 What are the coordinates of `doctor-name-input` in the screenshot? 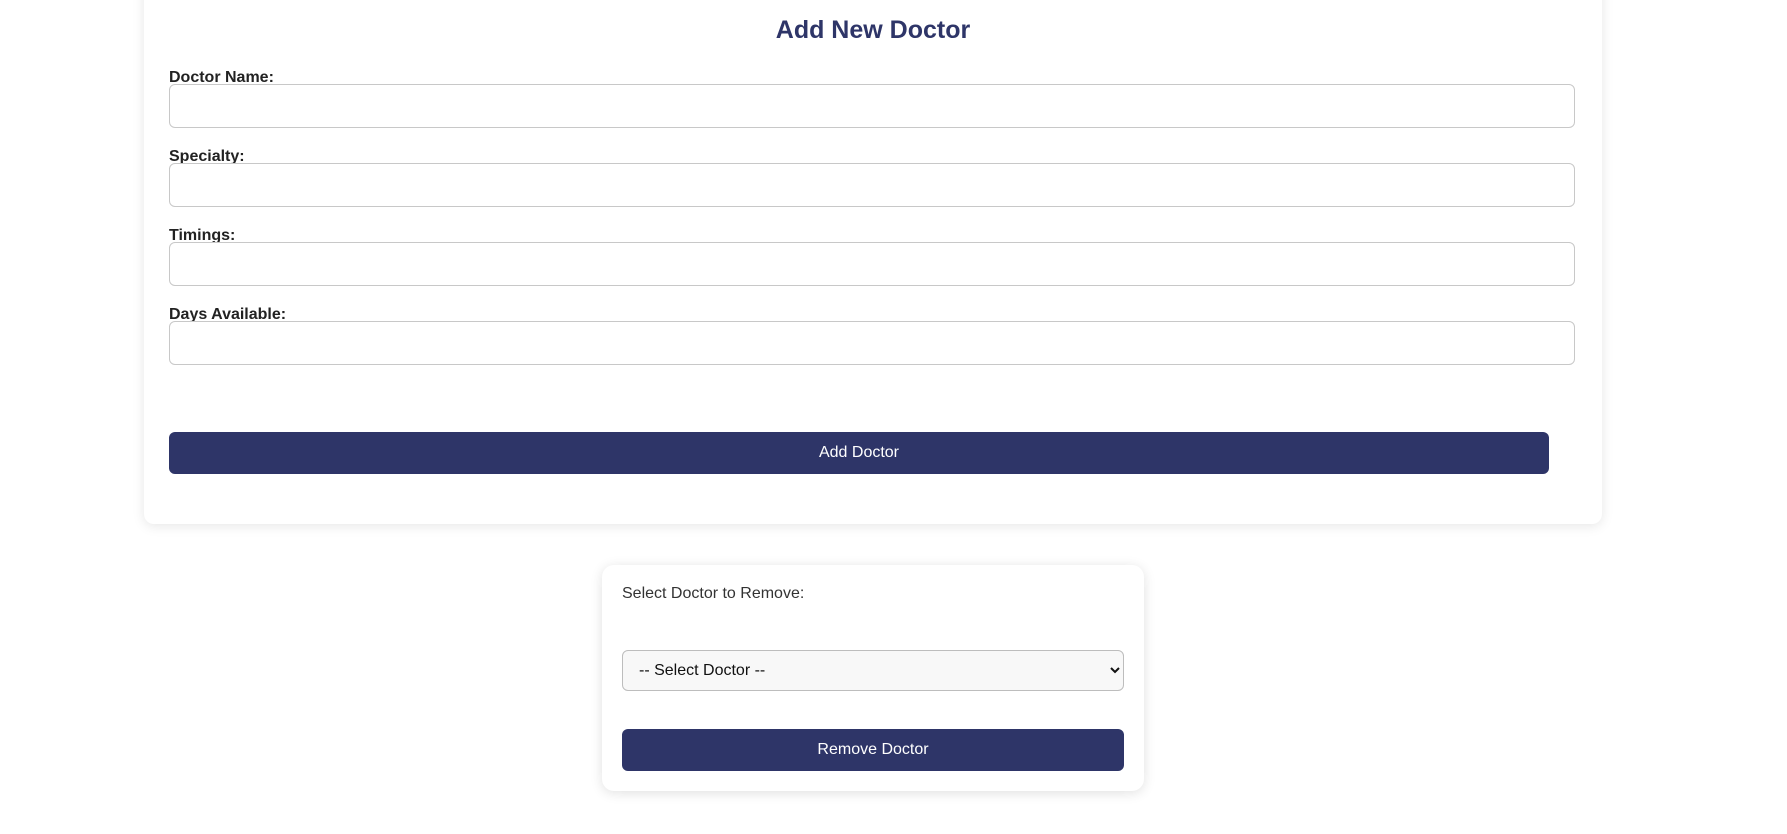 It's located at (872, 106).